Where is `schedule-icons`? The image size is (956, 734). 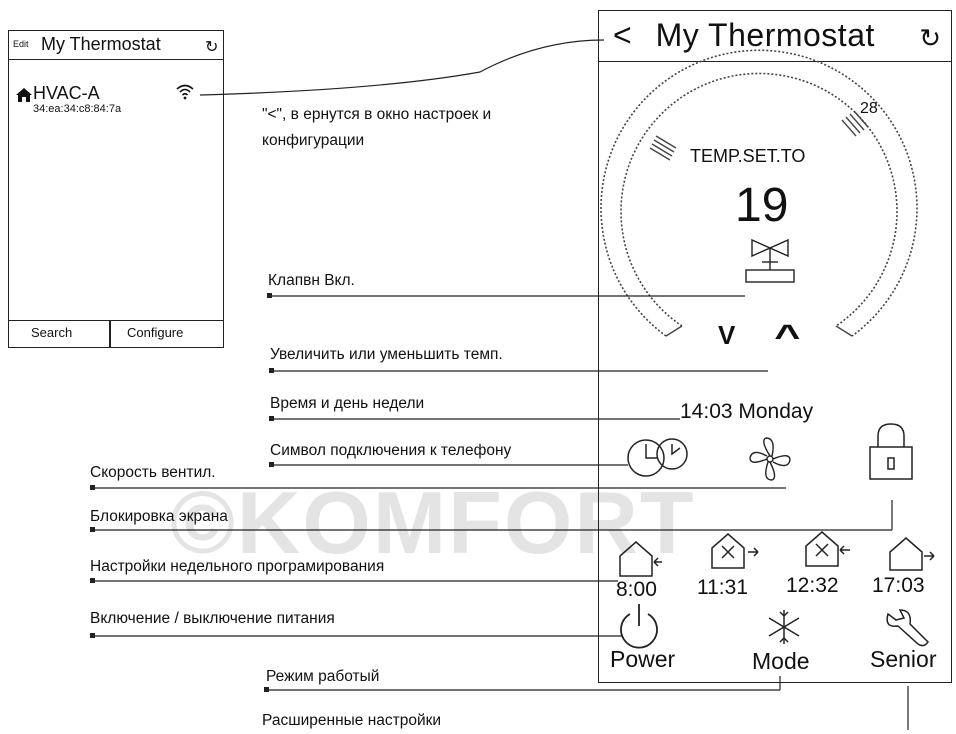 schedule-icons is located at coordinates (777, 554).